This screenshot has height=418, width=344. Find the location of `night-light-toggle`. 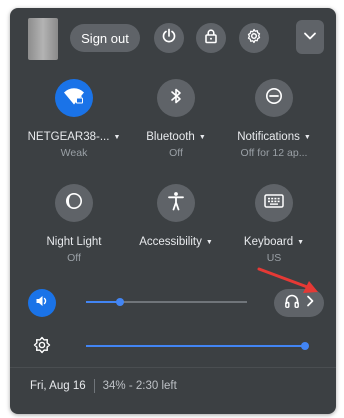

night-light-toggle is located at coordinates (74, 203).